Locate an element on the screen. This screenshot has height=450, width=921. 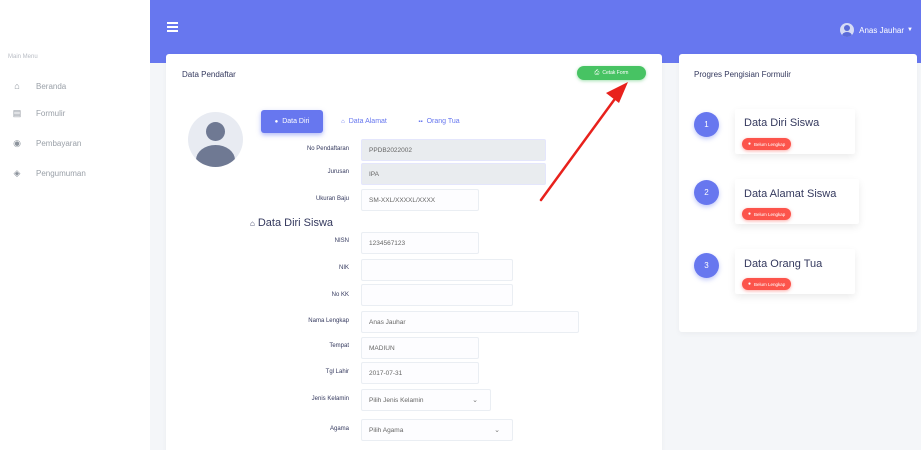
sidebar-item-label: Pengumuman is located at coordinates (61, 173).